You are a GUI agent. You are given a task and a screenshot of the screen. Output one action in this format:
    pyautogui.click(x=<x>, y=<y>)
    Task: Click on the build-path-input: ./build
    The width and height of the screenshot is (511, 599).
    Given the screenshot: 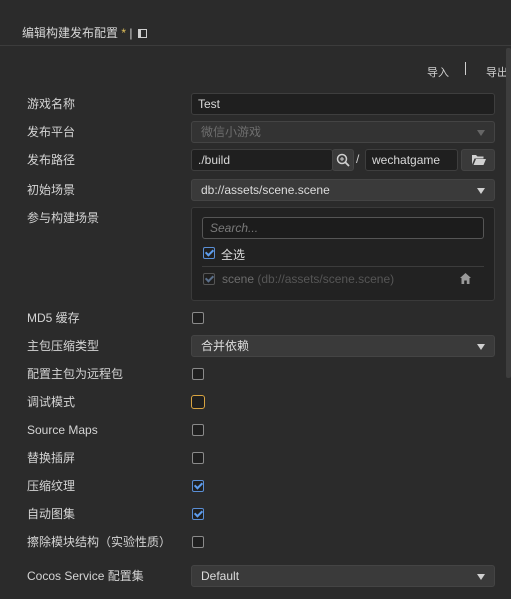 What is the action you would take?
    pyautogui.click(x=262, y=160)
    